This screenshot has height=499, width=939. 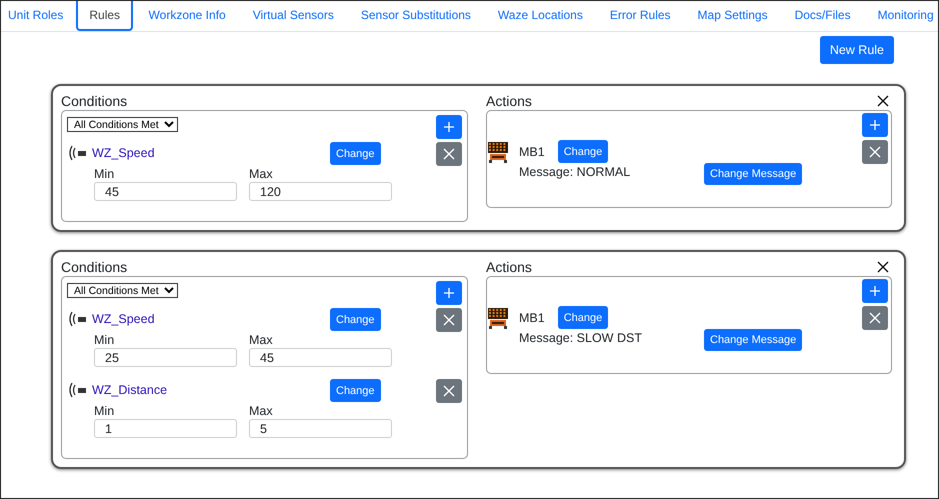 I want to click on number-field: 1, so click(x=165, y=428).